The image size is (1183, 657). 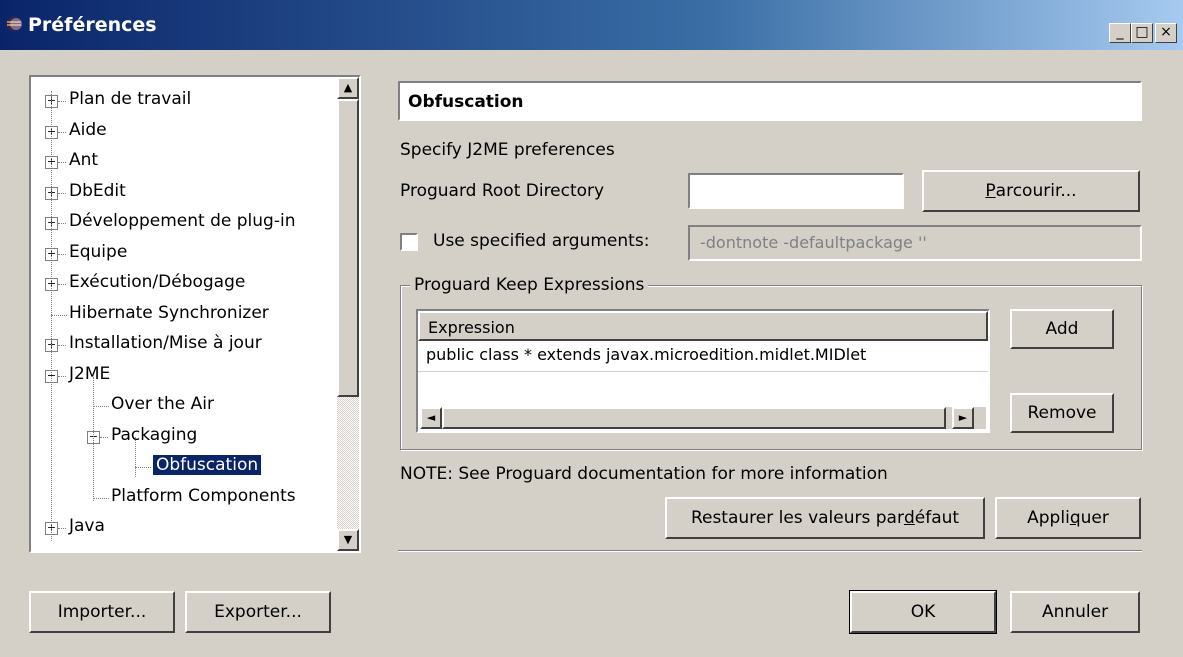 What do you see at coordinates (348, 540) in the screenshot?
I see `scroll-down-icon: ▼` at bounding box center [348, 540].